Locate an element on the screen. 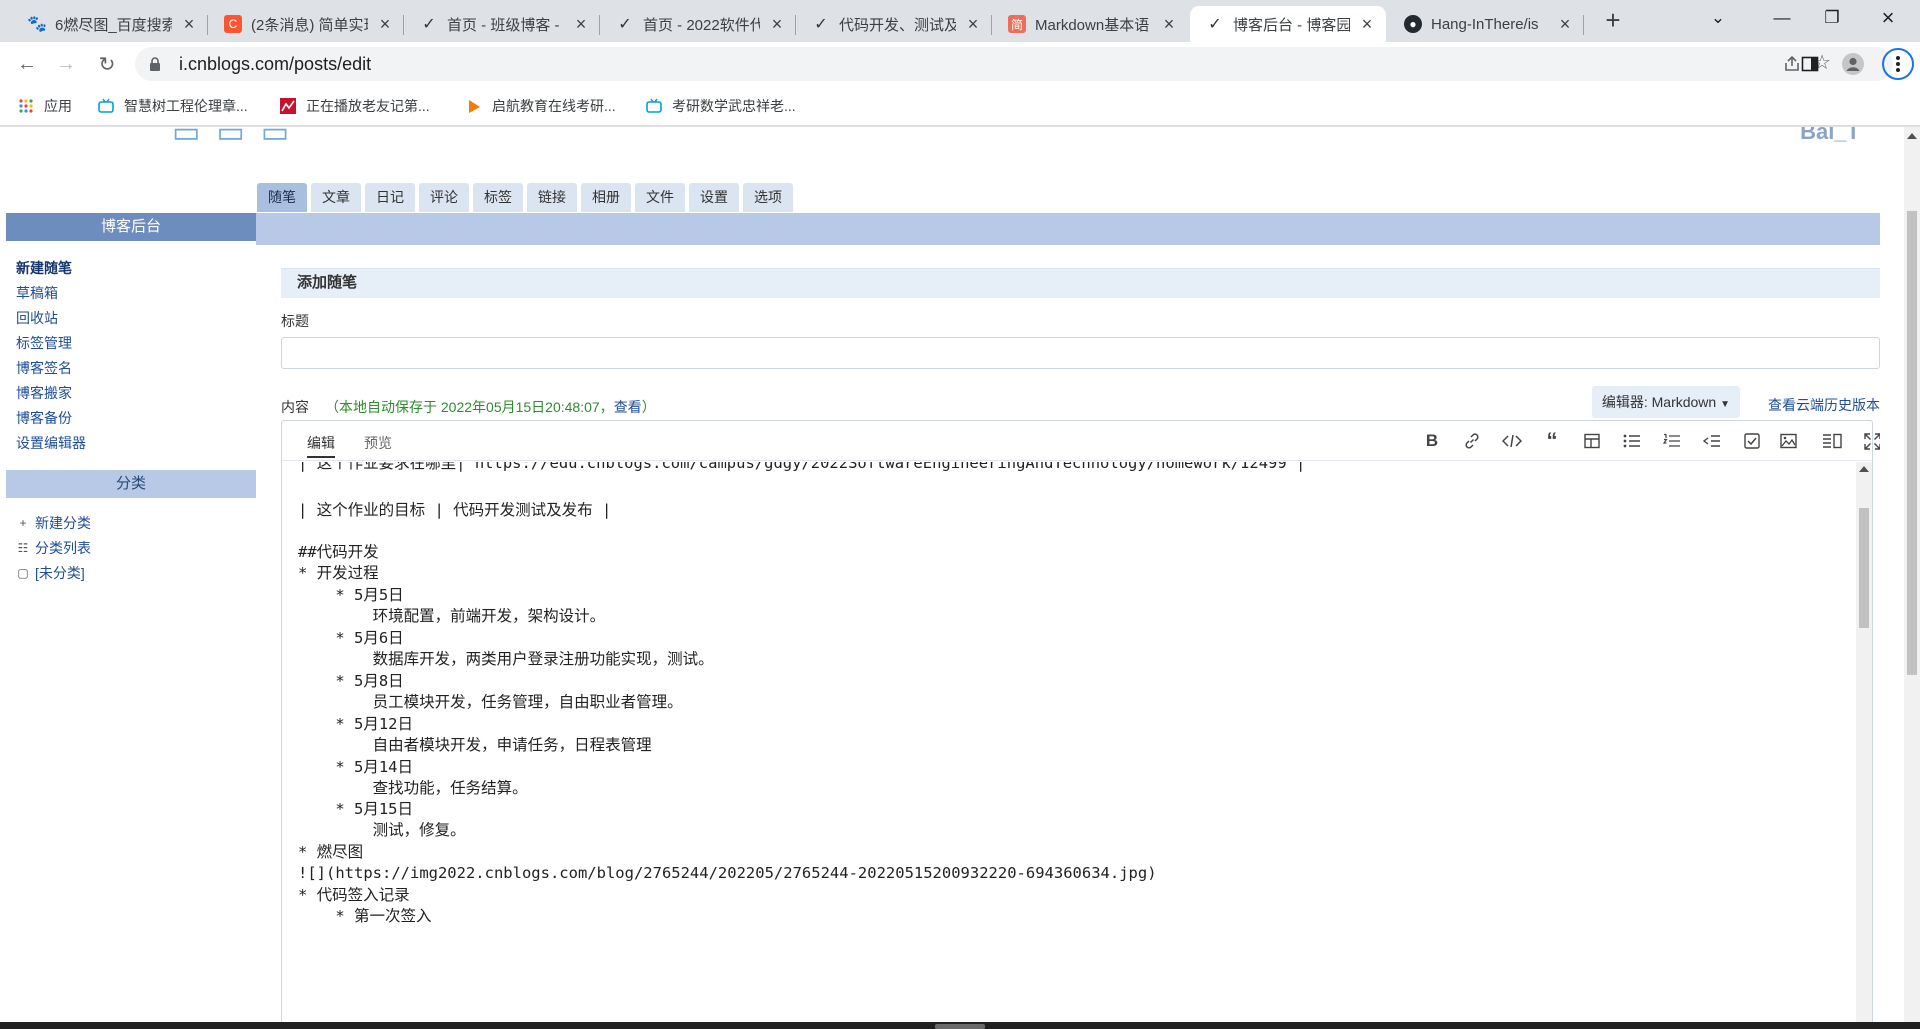  category-links: + 新建分类 ☷ 分类列表 ▢ [未分类] is located at coordinates (131, 548).